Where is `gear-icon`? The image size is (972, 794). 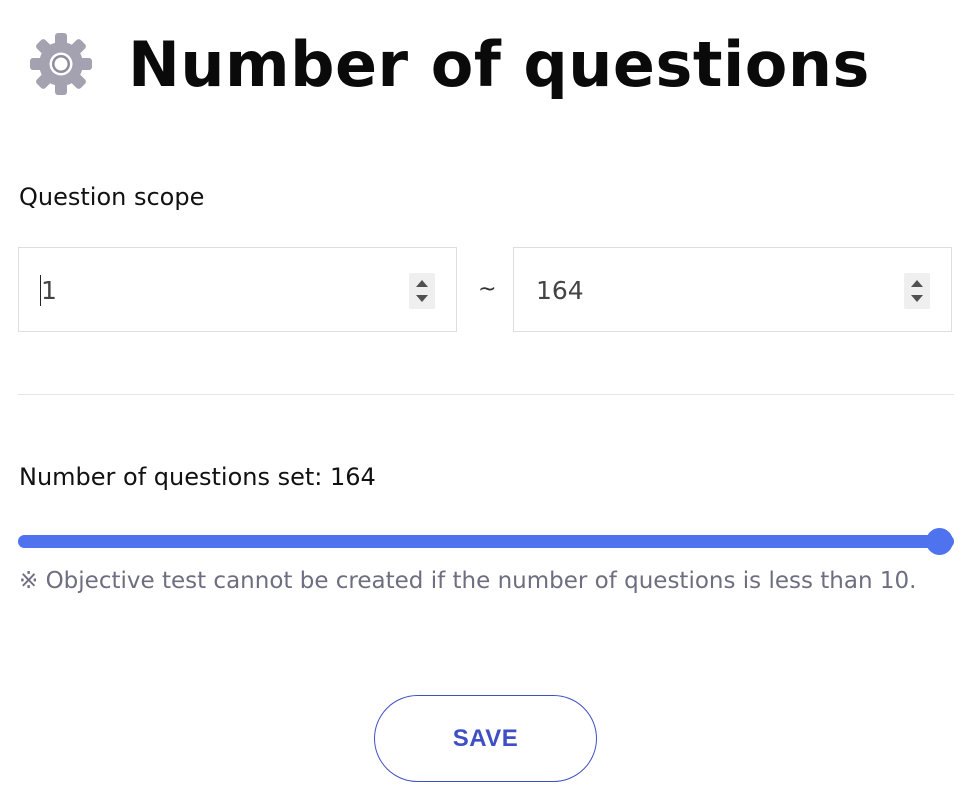
gear-icon is located at coordinates (61, 64).